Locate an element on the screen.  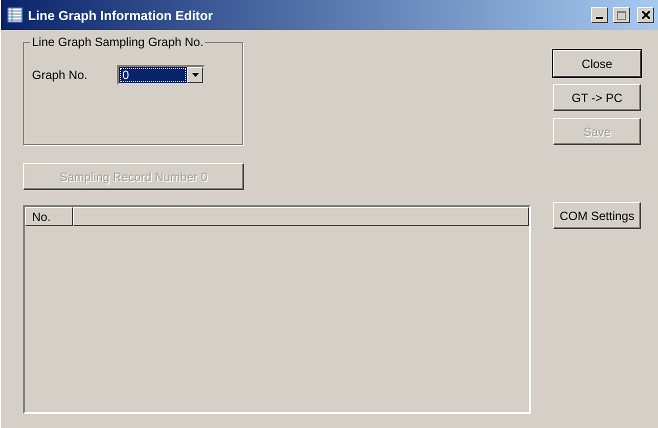
graph-combo: 0 is located at coordinates (161, 75).